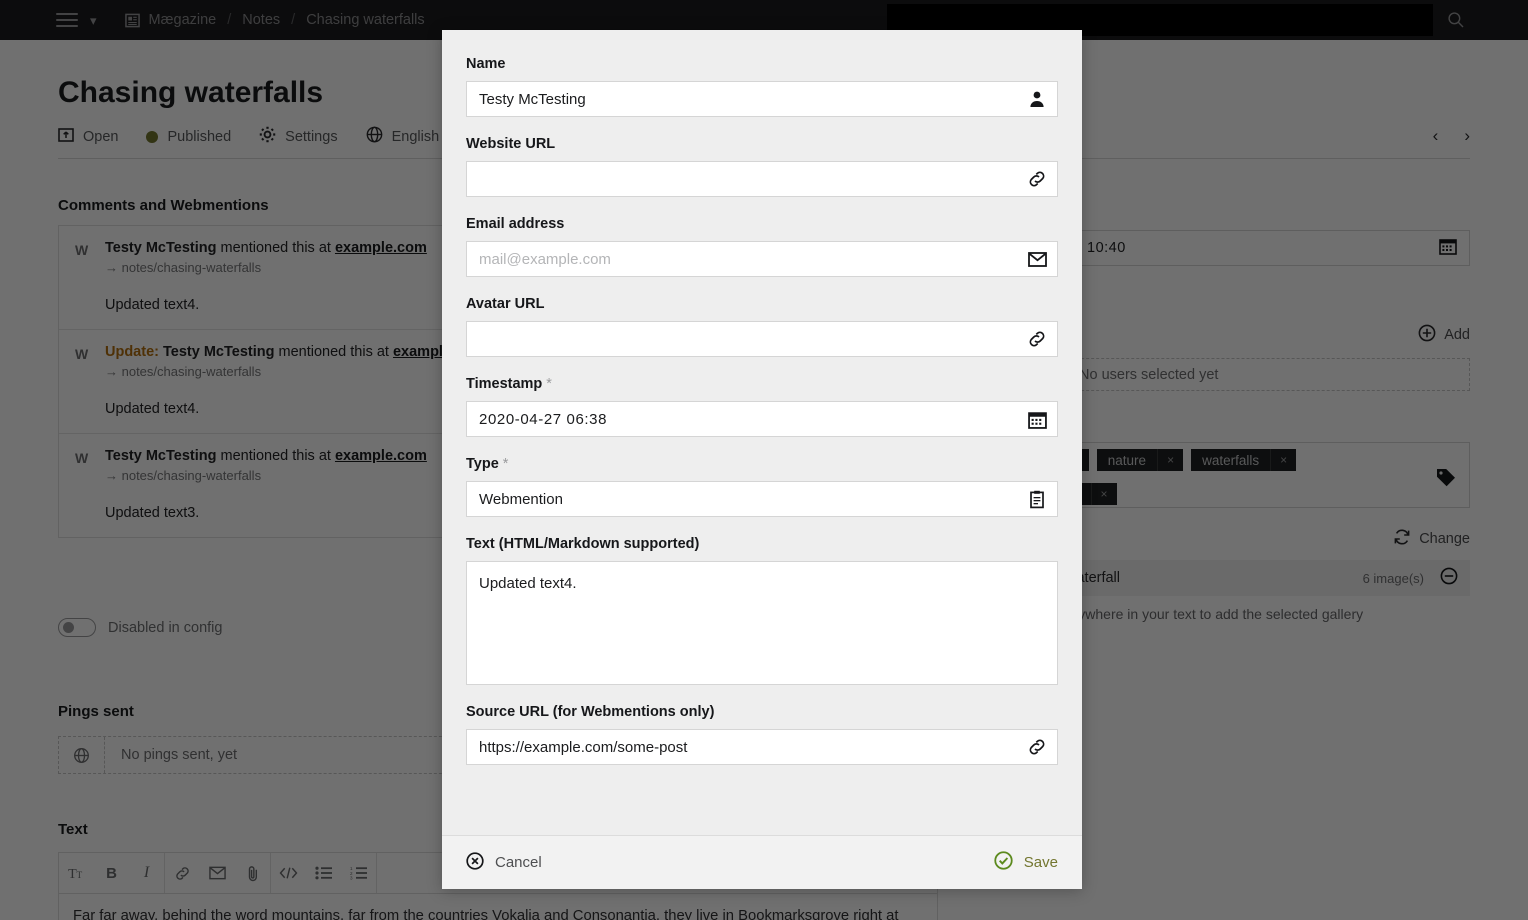 This screenshot has width=1528, height=920. What do you see at coordinates (518, 862) in the screenshot?
I see `cancel-label: Cancel` at bounding box center [518, 862].